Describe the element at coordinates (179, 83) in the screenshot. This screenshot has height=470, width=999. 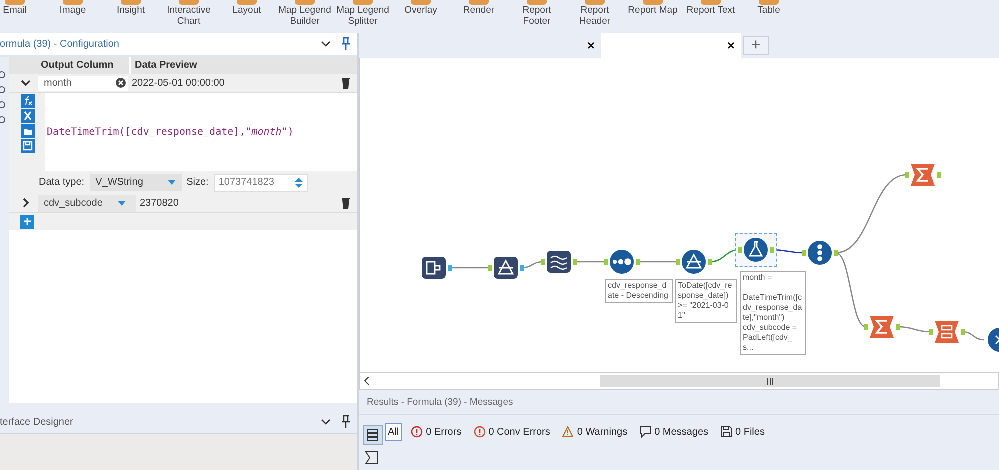
I see `data-preview-value: 2022-05-01 00:00:00` at that location.